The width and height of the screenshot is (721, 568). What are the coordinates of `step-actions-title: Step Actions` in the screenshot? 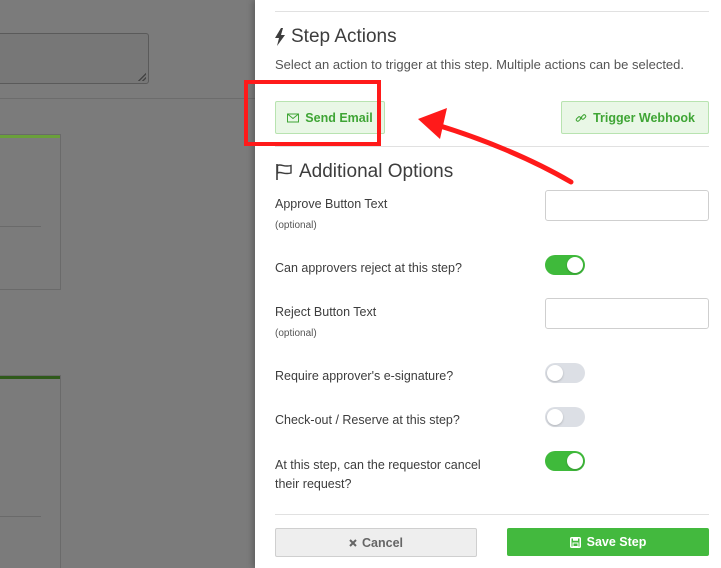 It's located at (344, 36).